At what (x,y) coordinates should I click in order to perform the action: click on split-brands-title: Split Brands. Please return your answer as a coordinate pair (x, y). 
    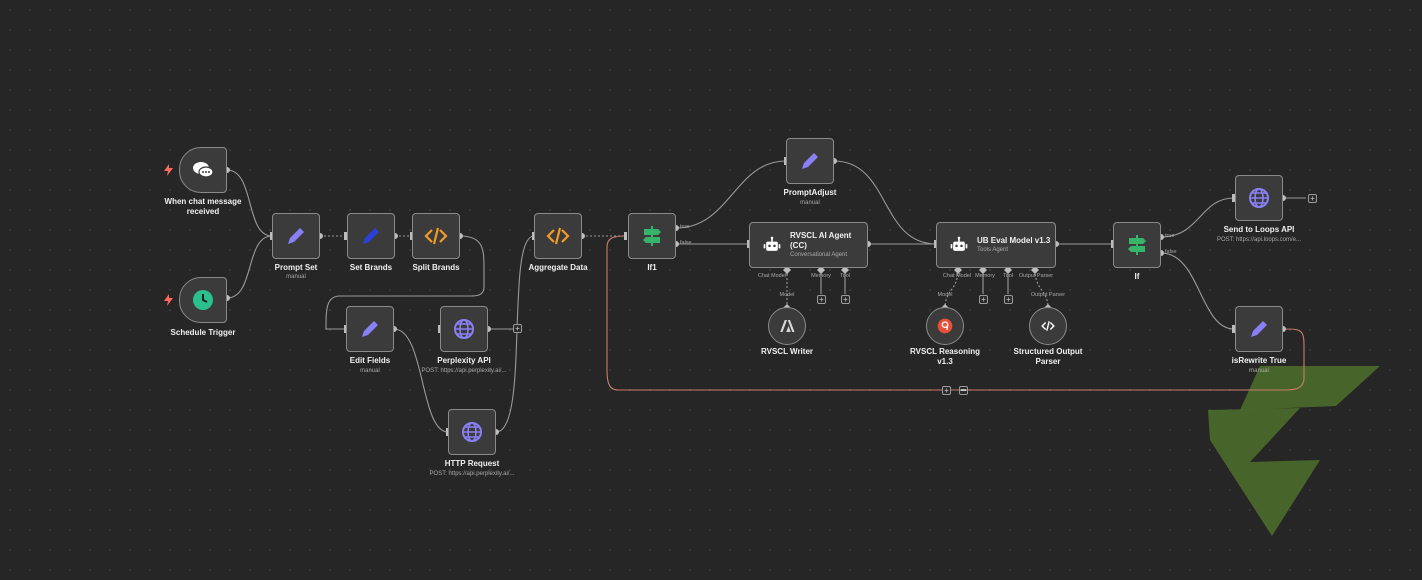
    Looking at the image, I should click on (436, 267).